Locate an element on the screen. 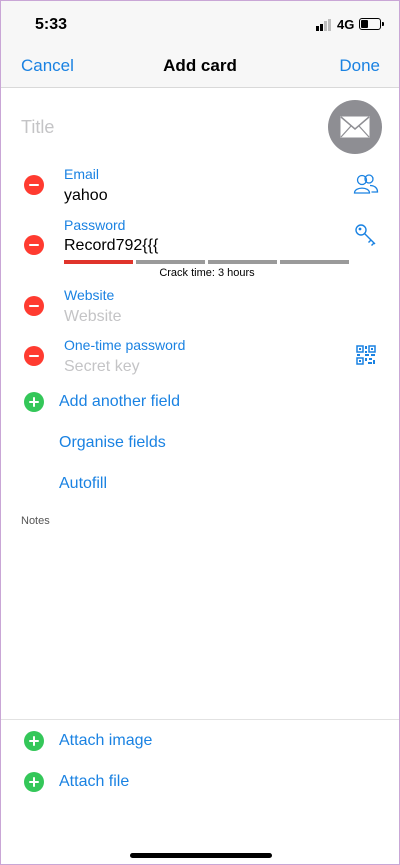 Image resolution: width=400 pixels, height=865 pixels. attach-image-button: Attach image is located at coordinates (105, 741).